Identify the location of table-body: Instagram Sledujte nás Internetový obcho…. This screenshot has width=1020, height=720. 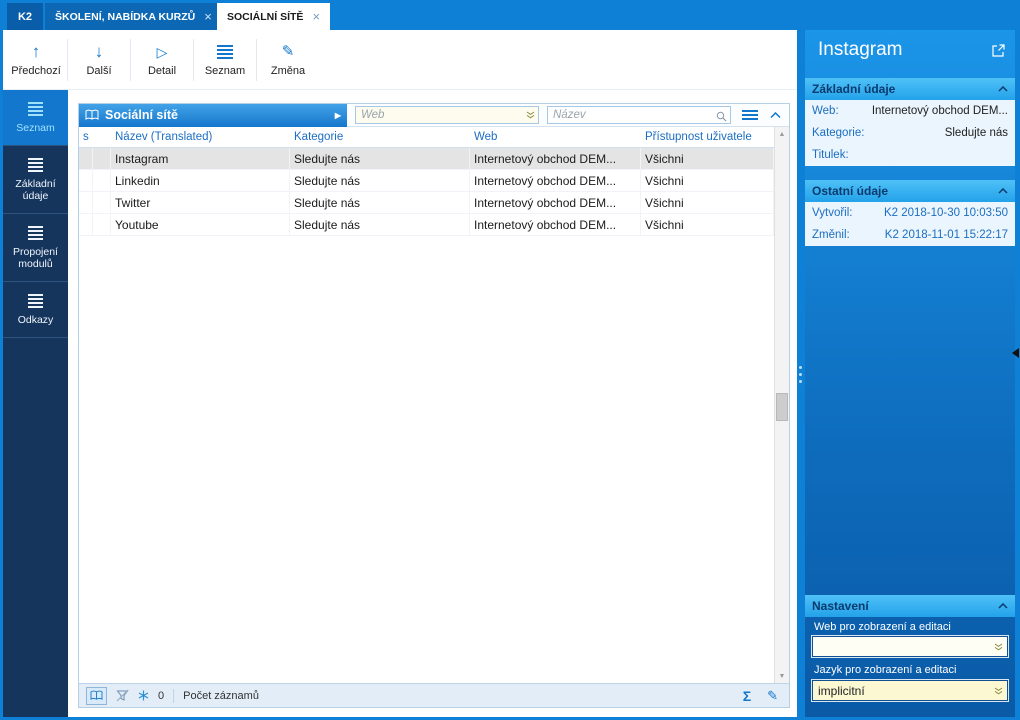
(426, 192).